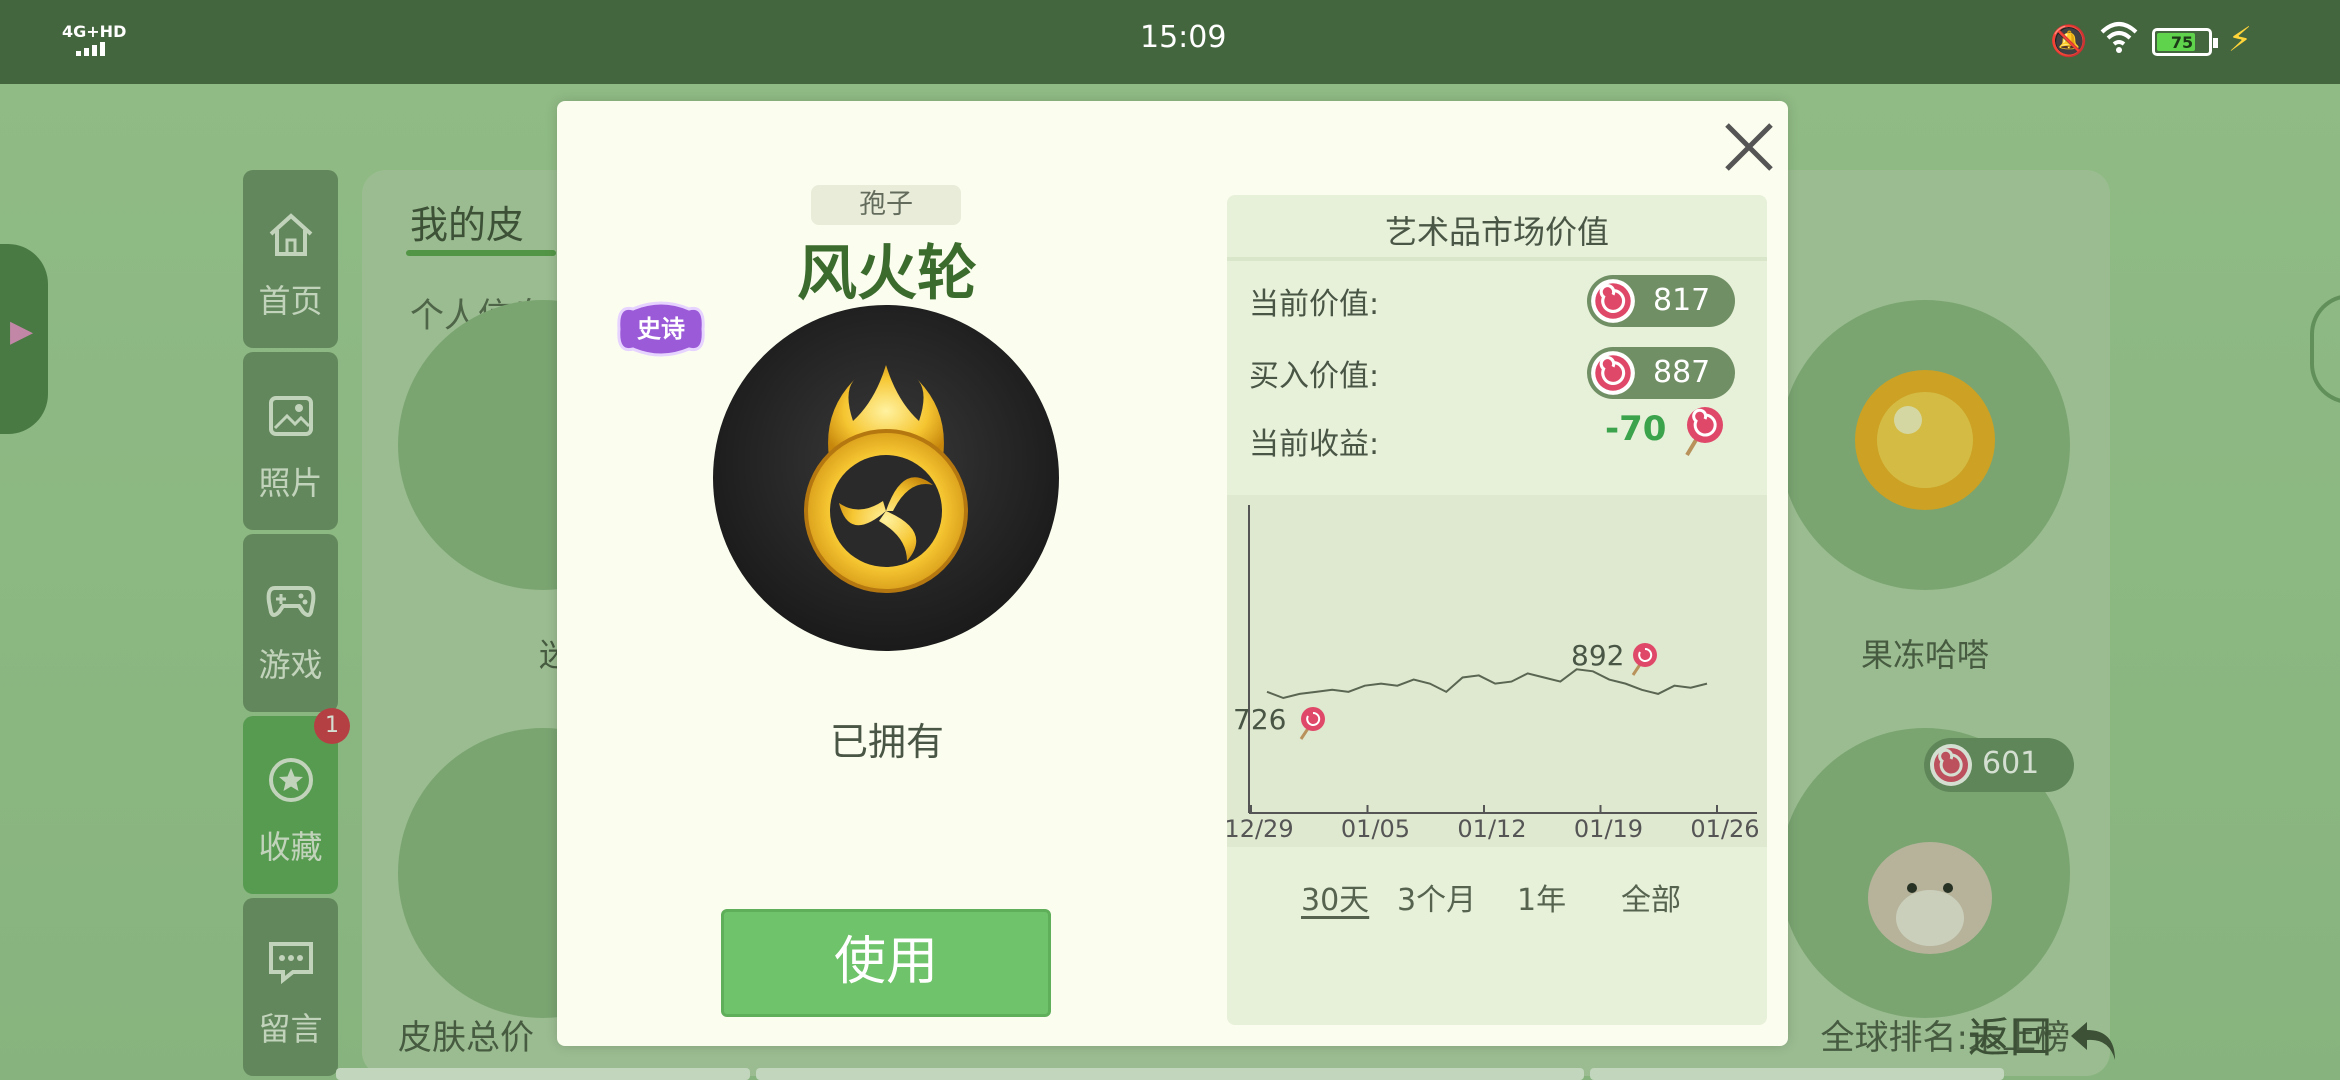 This screenshot has height=1080, width=2340. I want to click on current-value-label: 当前价值:, so click(1314, 304).